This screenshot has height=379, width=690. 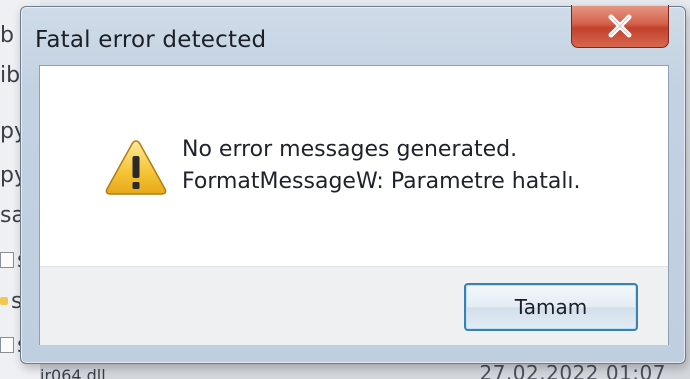 I want to click on list-item-label: b, so click(x=7, y=35).